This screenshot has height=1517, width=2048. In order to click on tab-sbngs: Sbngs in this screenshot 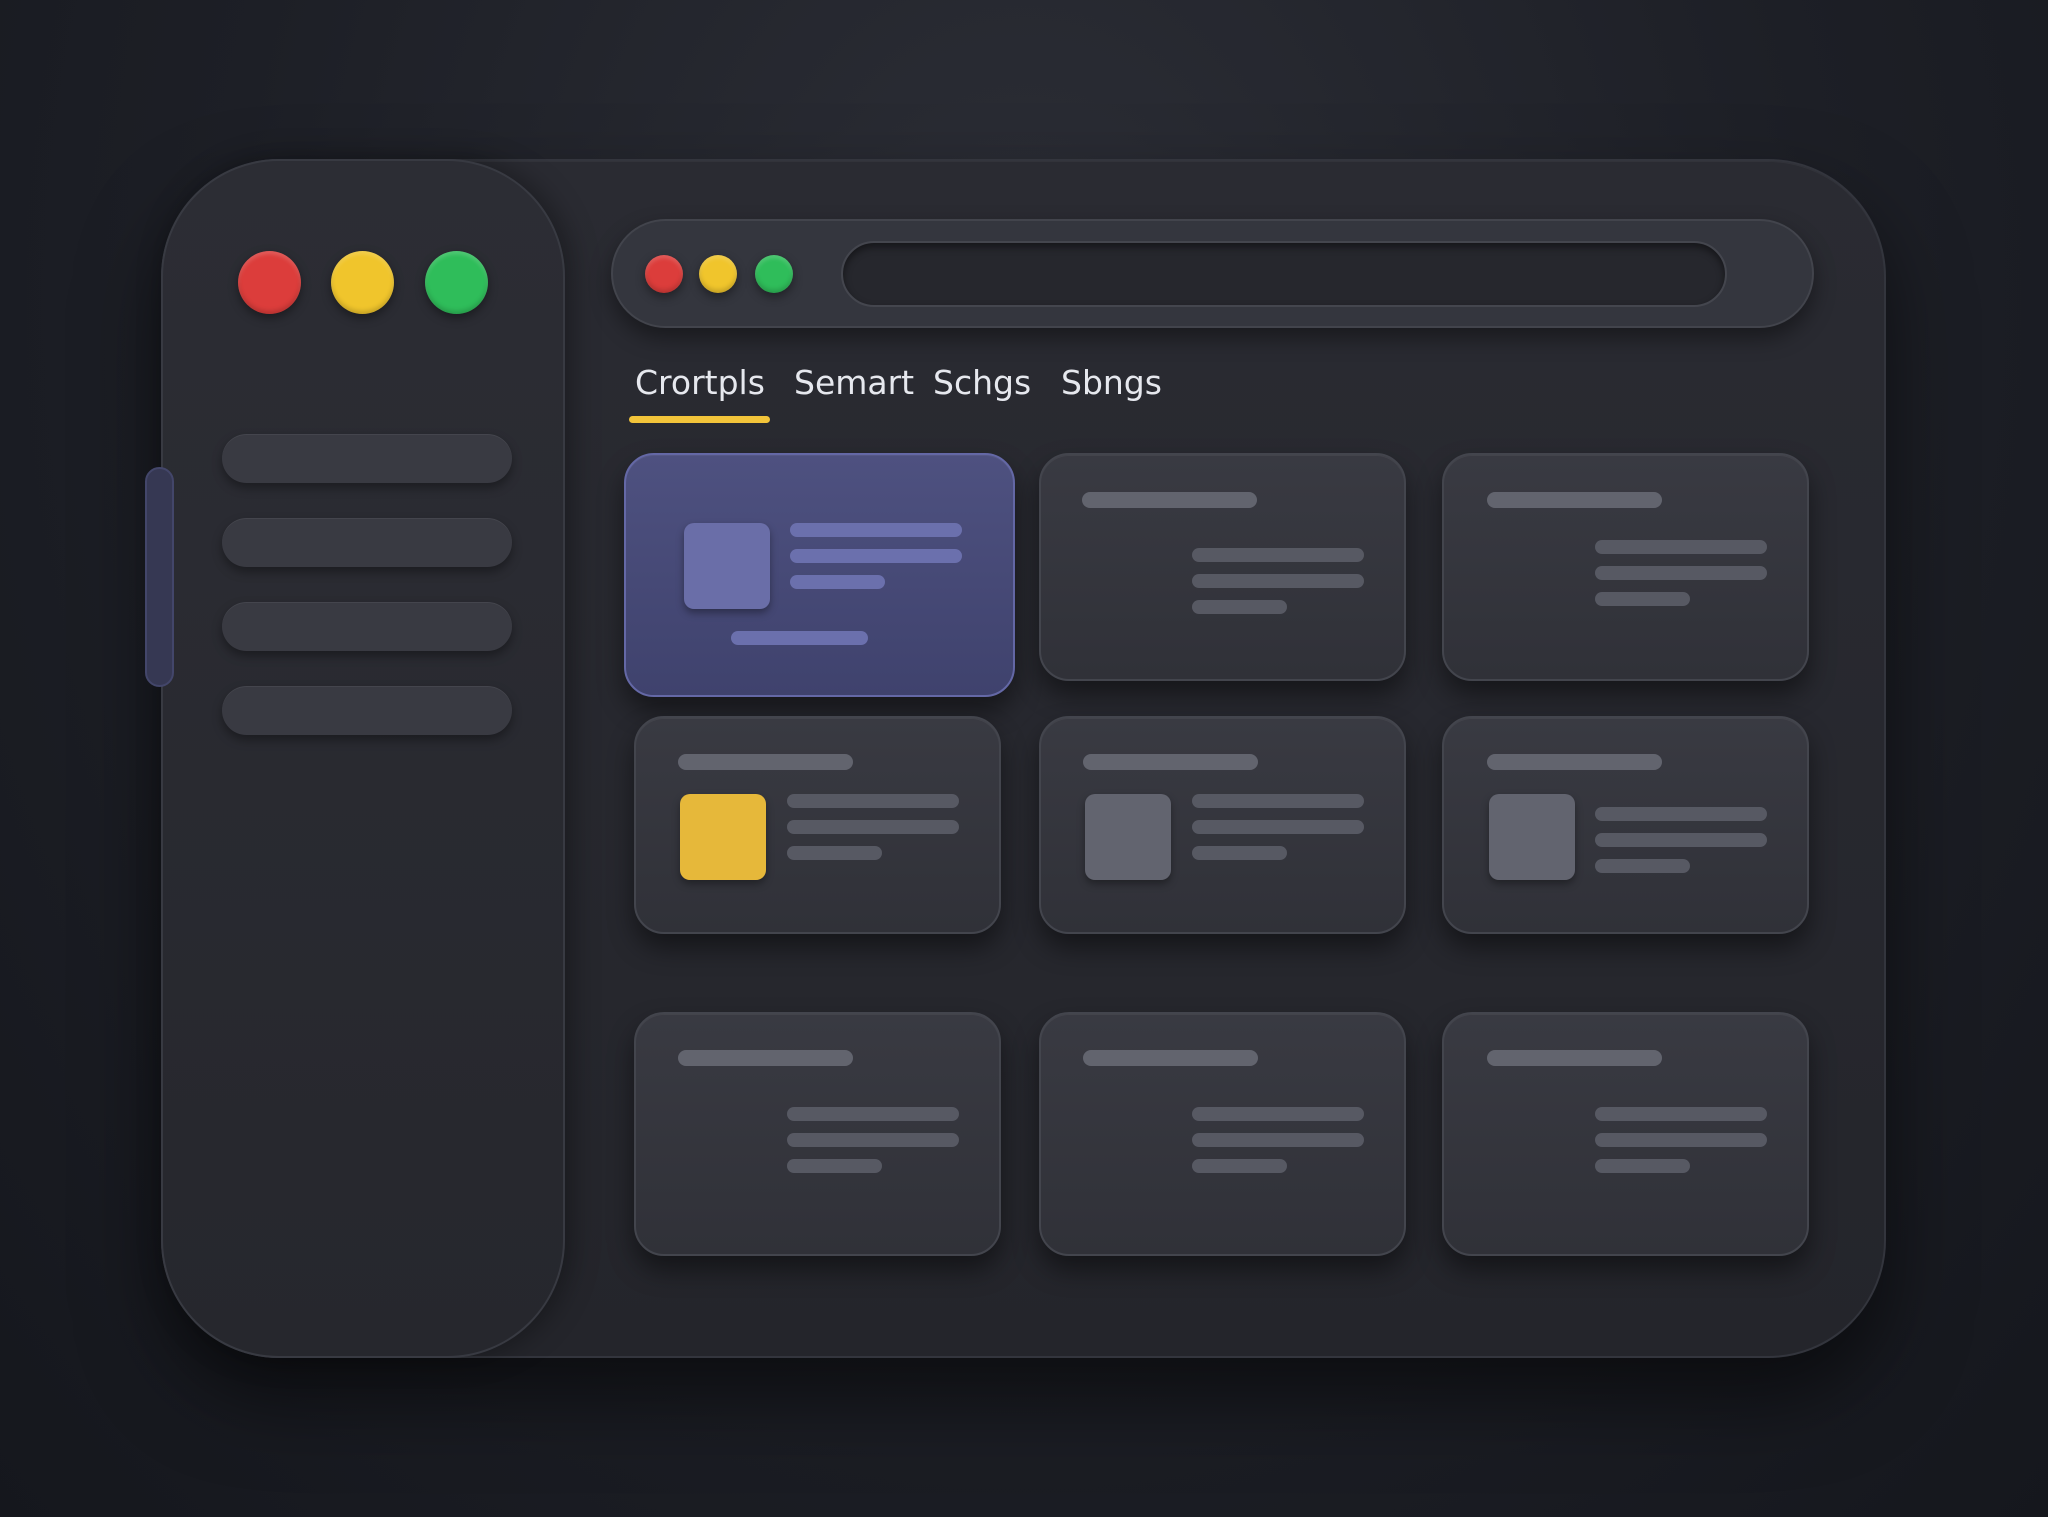, I will do `click(1111, 383)`.